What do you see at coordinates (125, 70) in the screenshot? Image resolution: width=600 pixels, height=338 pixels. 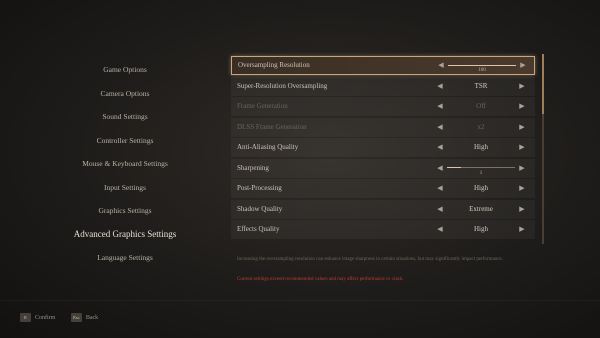 I see `menu-item: Game Options` at bounding box center [125, 70].